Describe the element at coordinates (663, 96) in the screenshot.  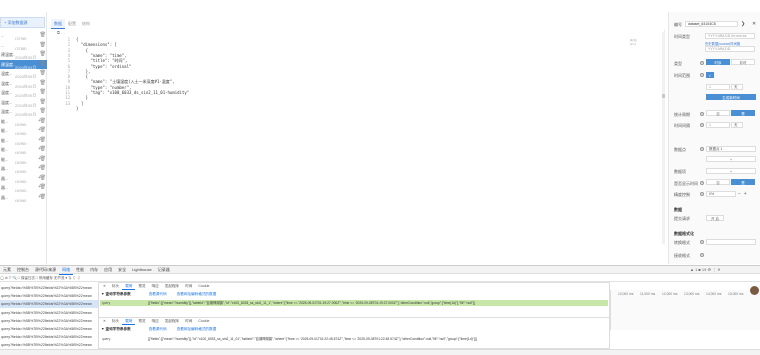
I see `editor-scroll-thumb` at that location.